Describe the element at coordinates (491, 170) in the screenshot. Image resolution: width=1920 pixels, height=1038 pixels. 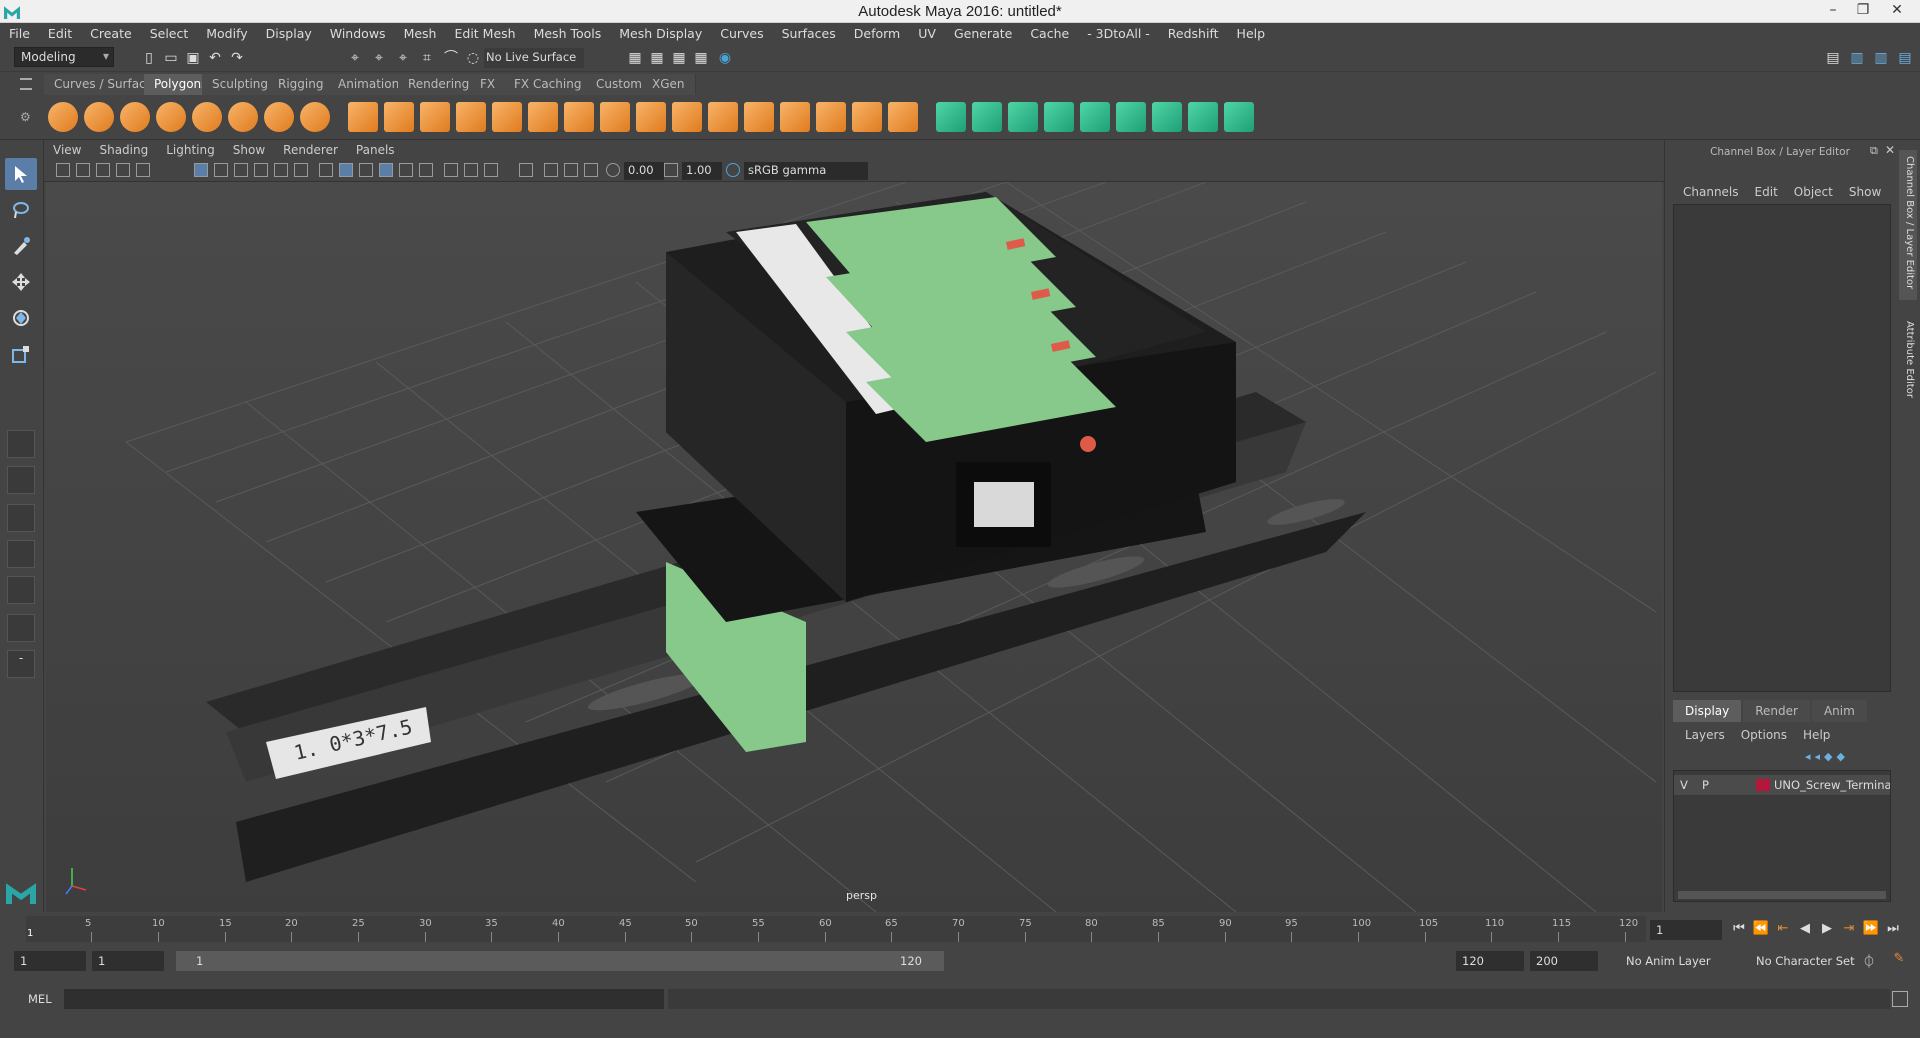
I see `anti-aliasing-icon` at that location.